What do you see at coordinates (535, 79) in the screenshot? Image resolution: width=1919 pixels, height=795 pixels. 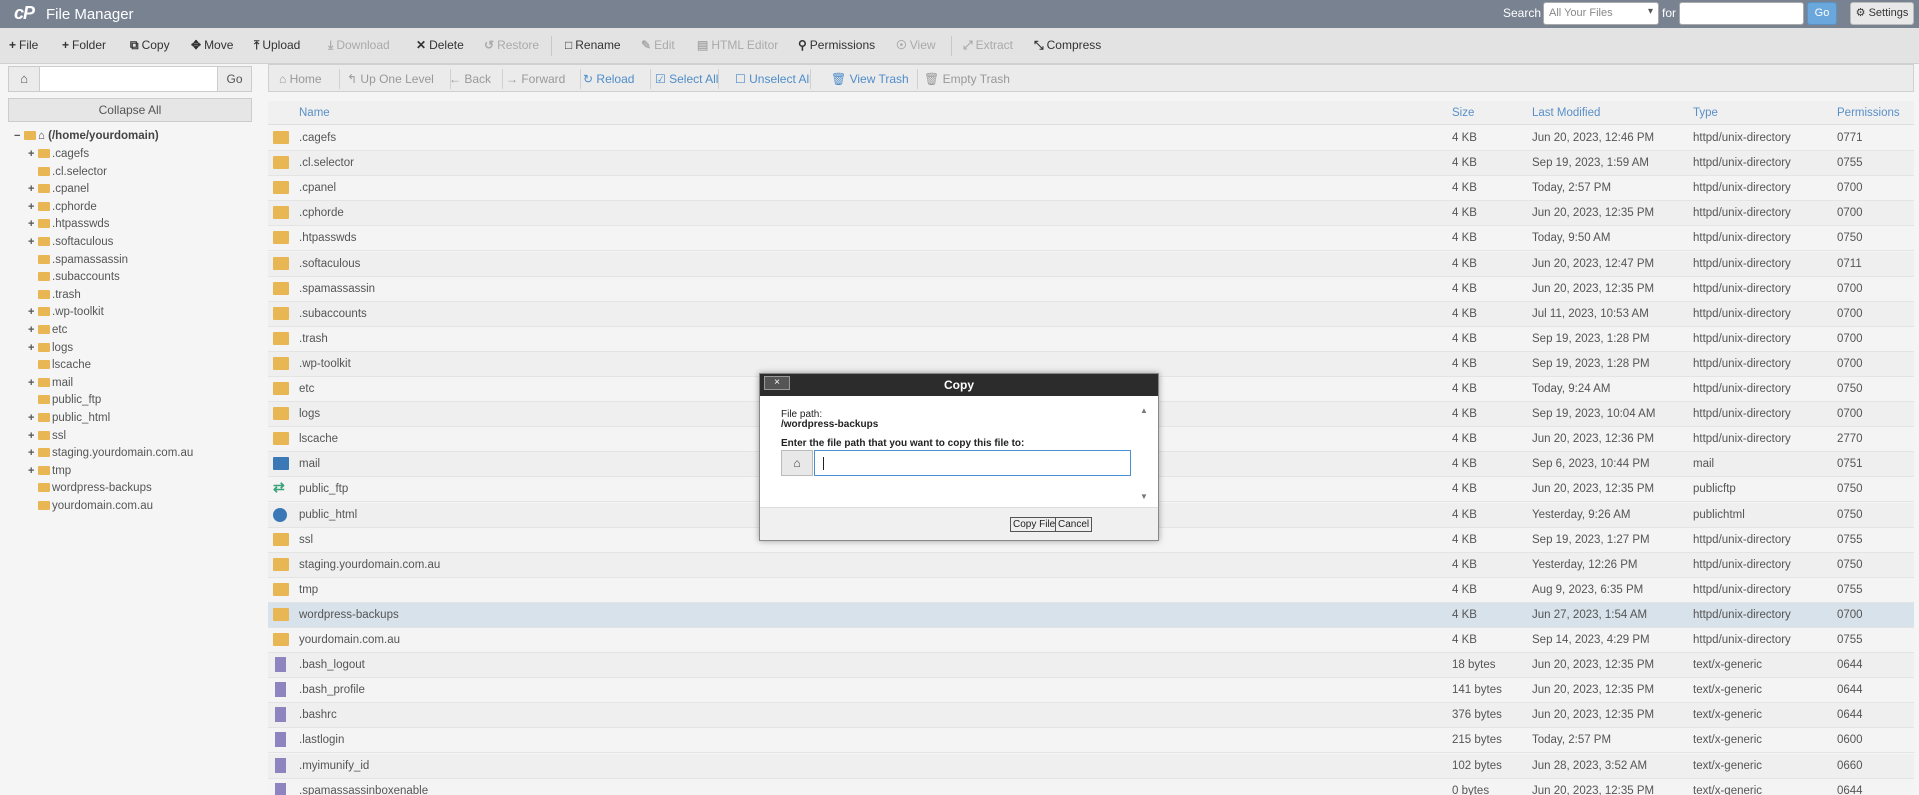 I see `forward-button: → Forward` at bounding box center [535, 79].